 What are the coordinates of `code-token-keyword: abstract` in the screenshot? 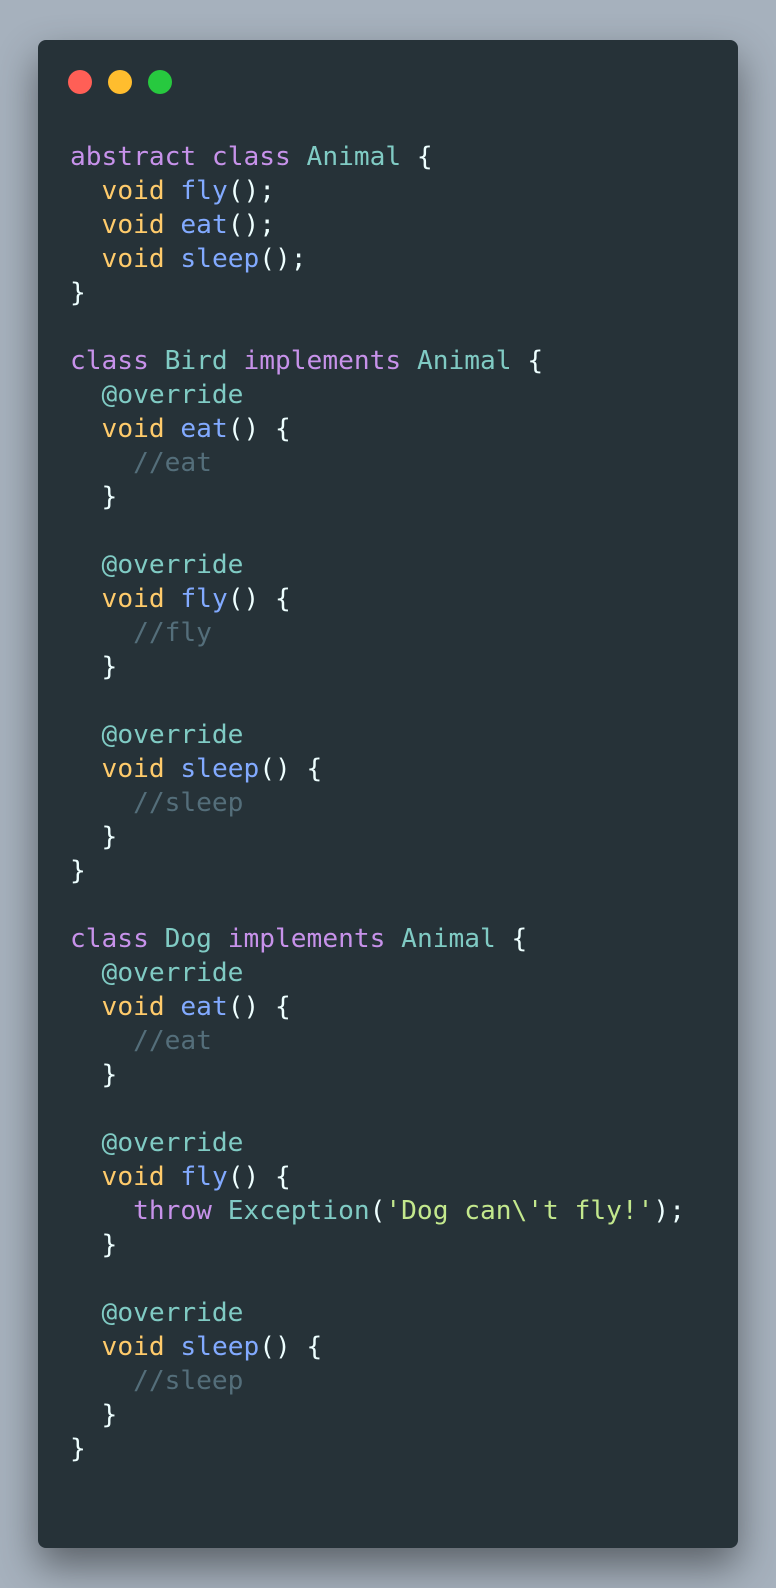 It's located at (133, 157).